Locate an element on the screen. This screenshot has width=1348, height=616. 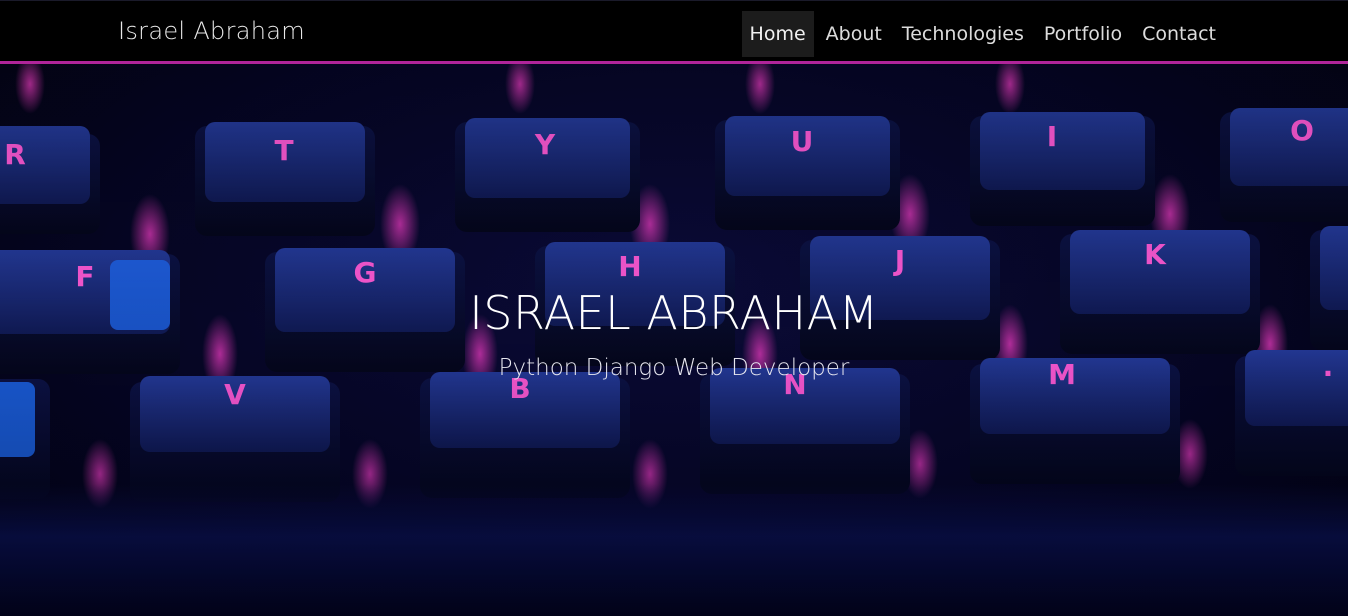
nav-link-about: About is located at coordinates (854, 34).